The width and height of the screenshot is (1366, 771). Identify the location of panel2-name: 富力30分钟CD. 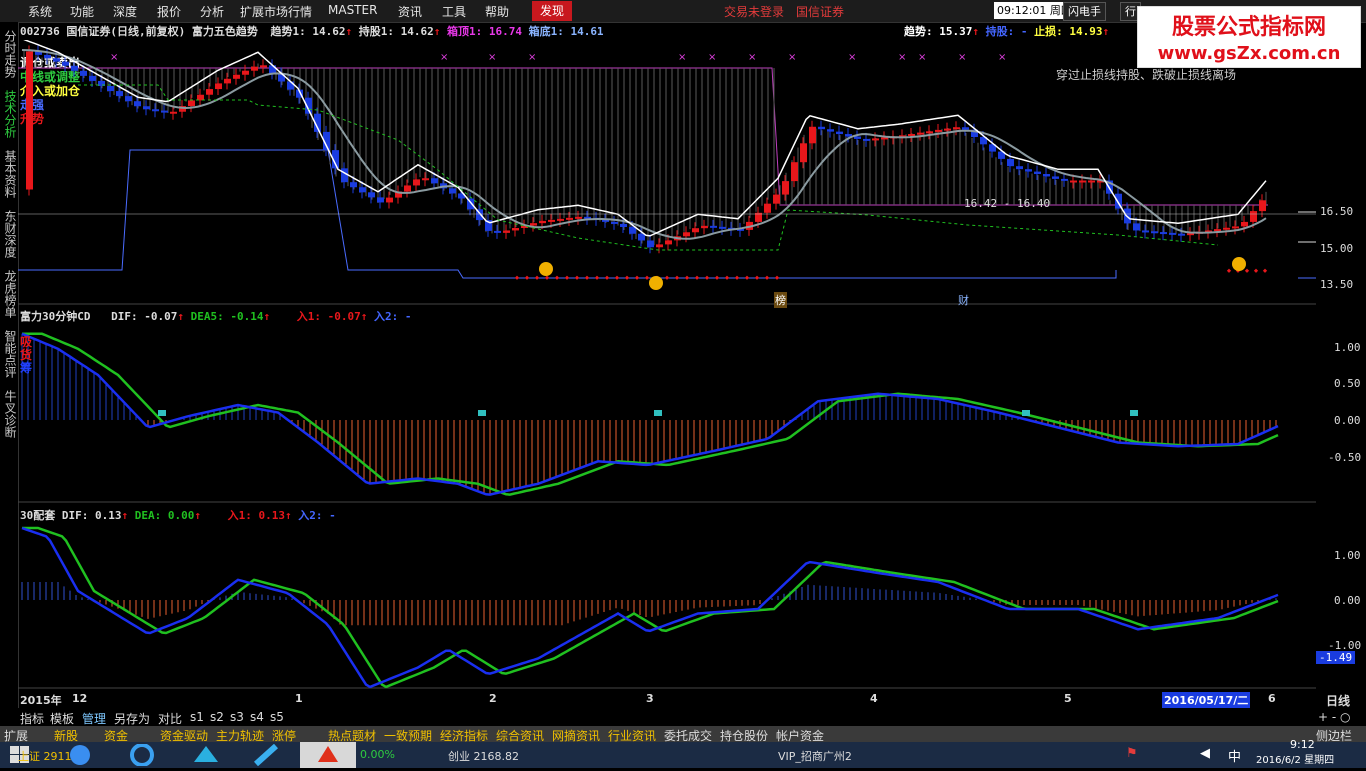
(55, 316).